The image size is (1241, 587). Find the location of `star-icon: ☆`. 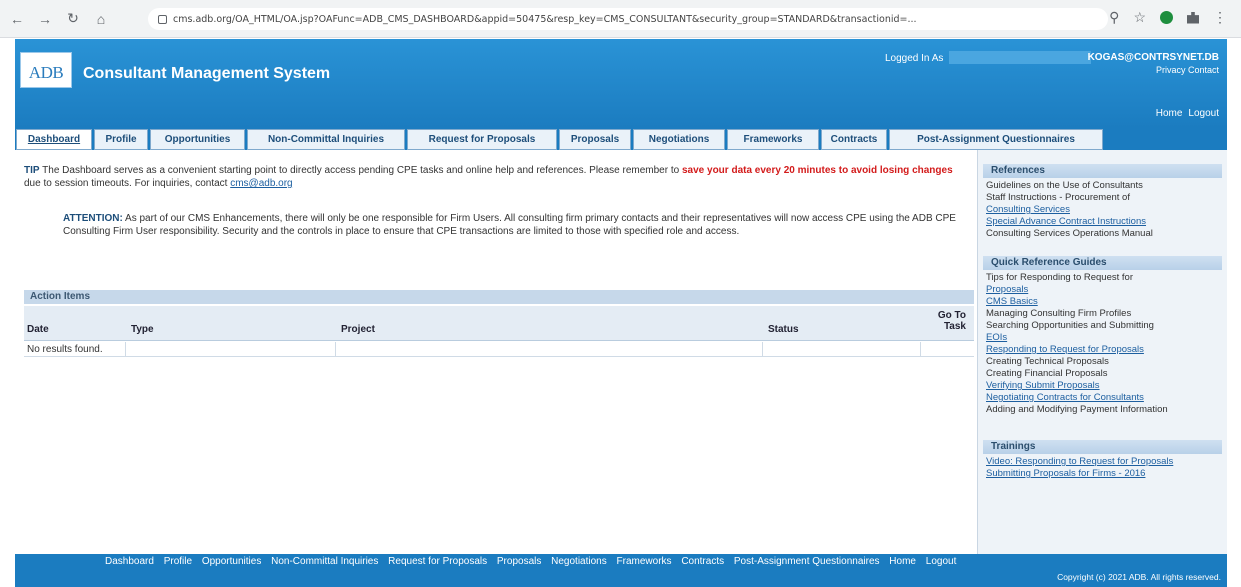

star-icon: ☆ is located at coordinates (1139, 17).